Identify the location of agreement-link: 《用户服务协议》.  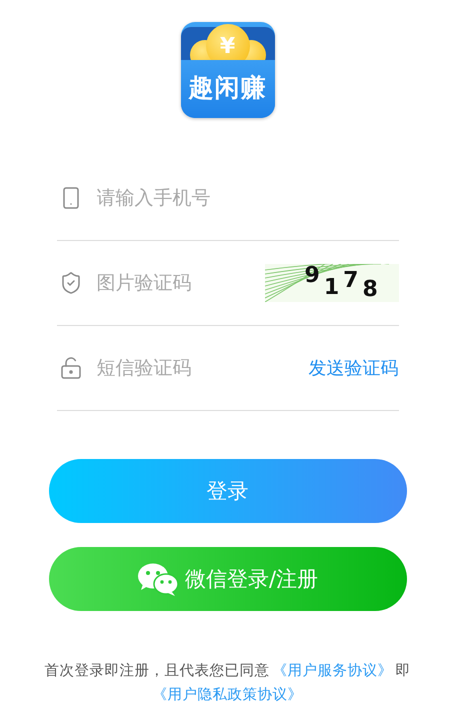
(332, 671).